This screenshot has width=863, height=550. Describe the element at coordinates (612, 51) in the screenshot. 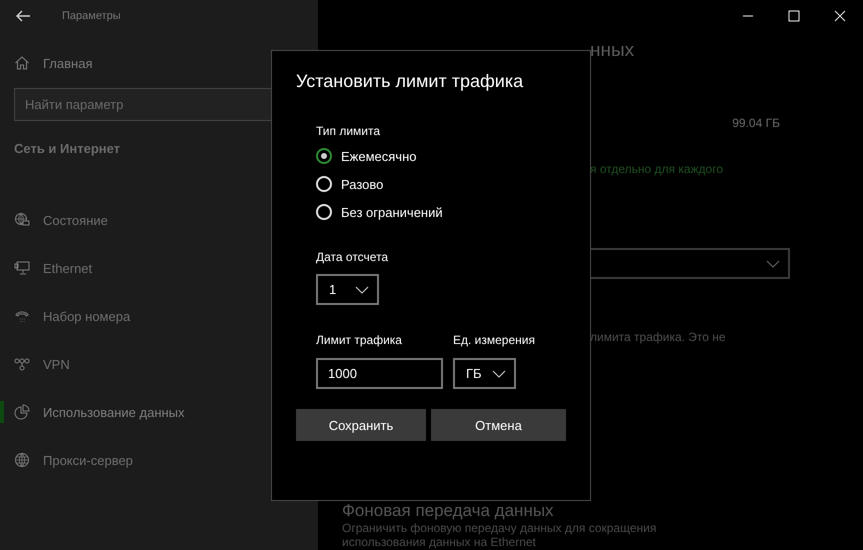

I see `page-heading: нных` at that location.